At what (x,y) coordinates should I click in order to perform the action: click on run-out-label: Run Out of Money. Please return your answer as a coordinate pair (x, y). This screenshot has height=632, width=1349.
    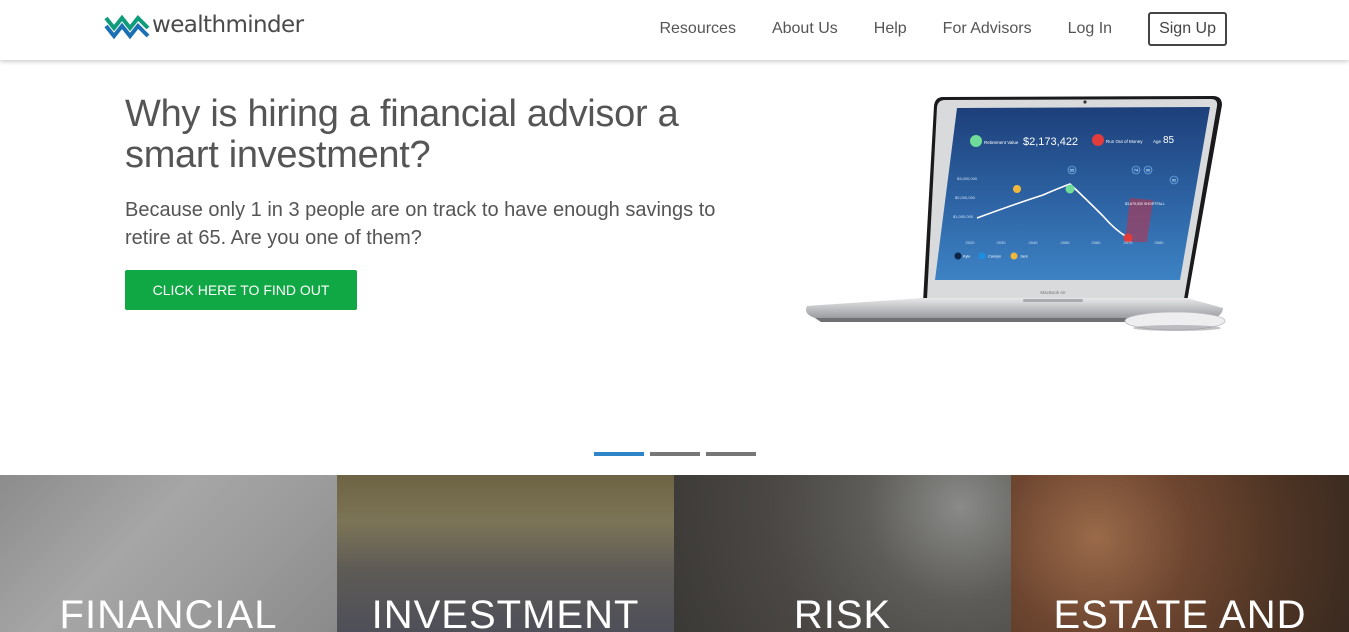
    Looking at the image, I should click on (1124, 141).